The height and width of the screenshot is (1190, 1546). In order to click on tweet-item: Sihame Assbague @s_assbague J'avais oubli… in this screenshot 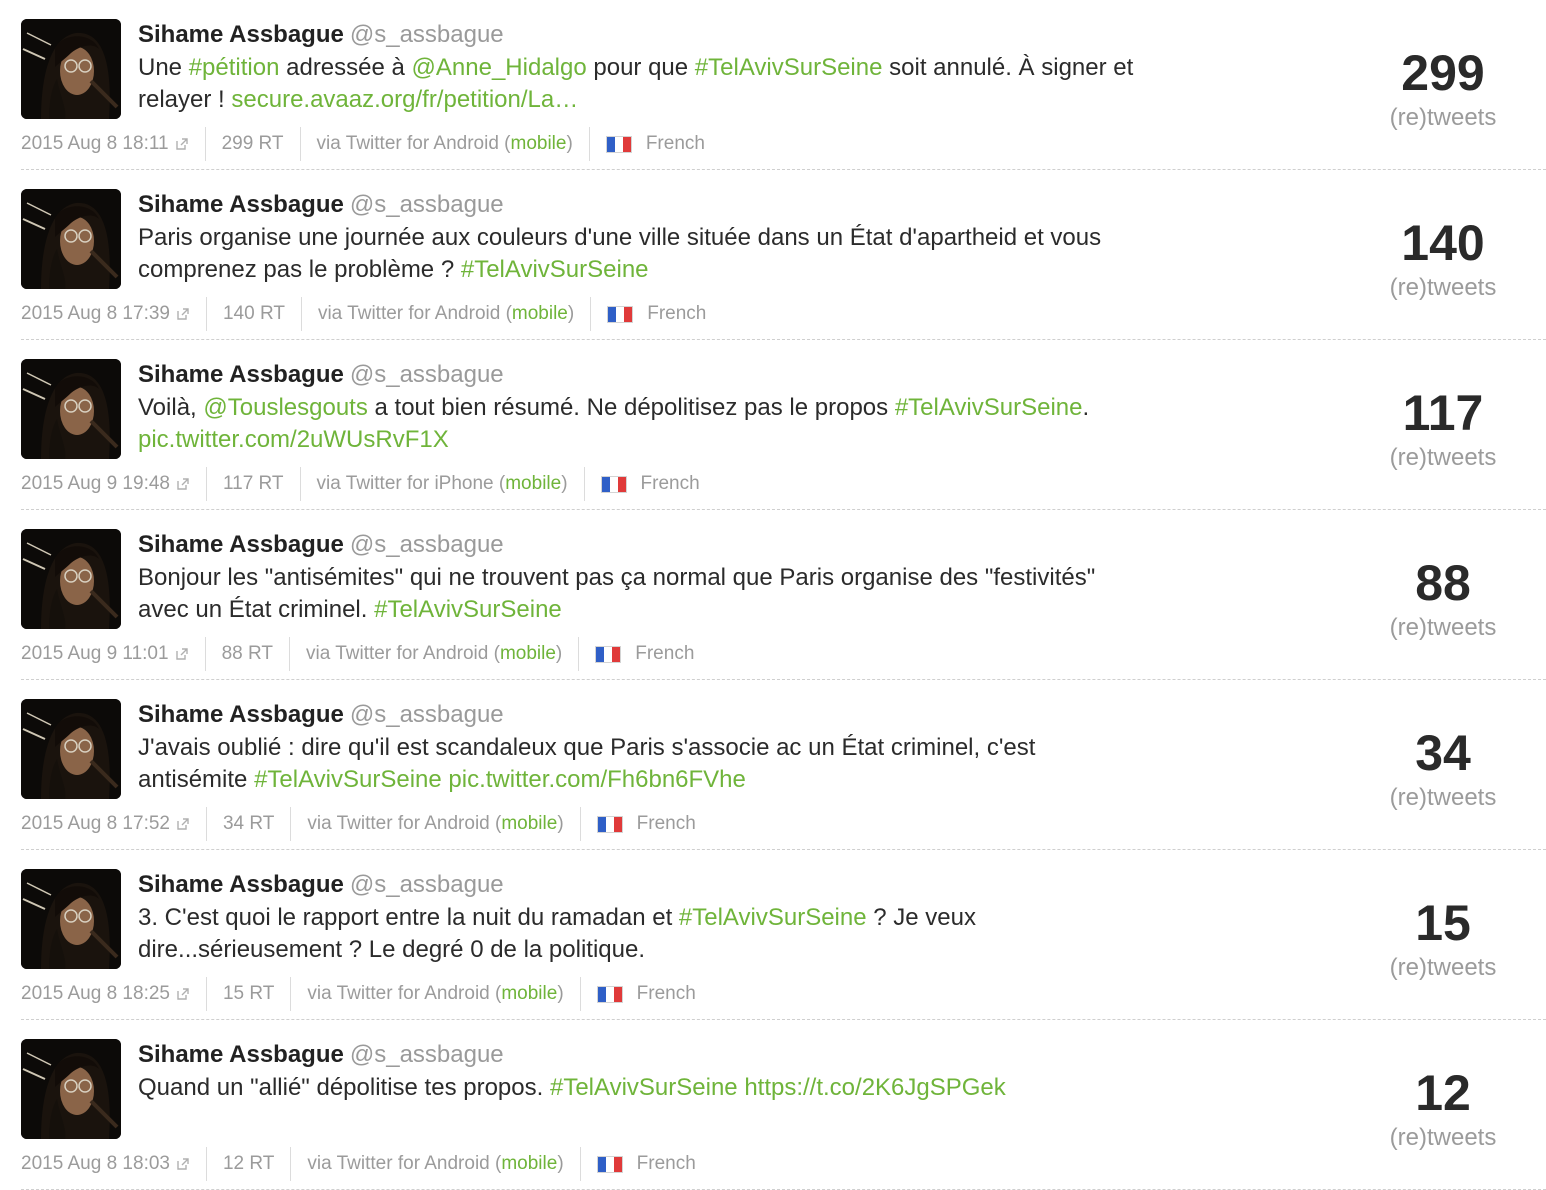, I will do `click(773, 765)`.